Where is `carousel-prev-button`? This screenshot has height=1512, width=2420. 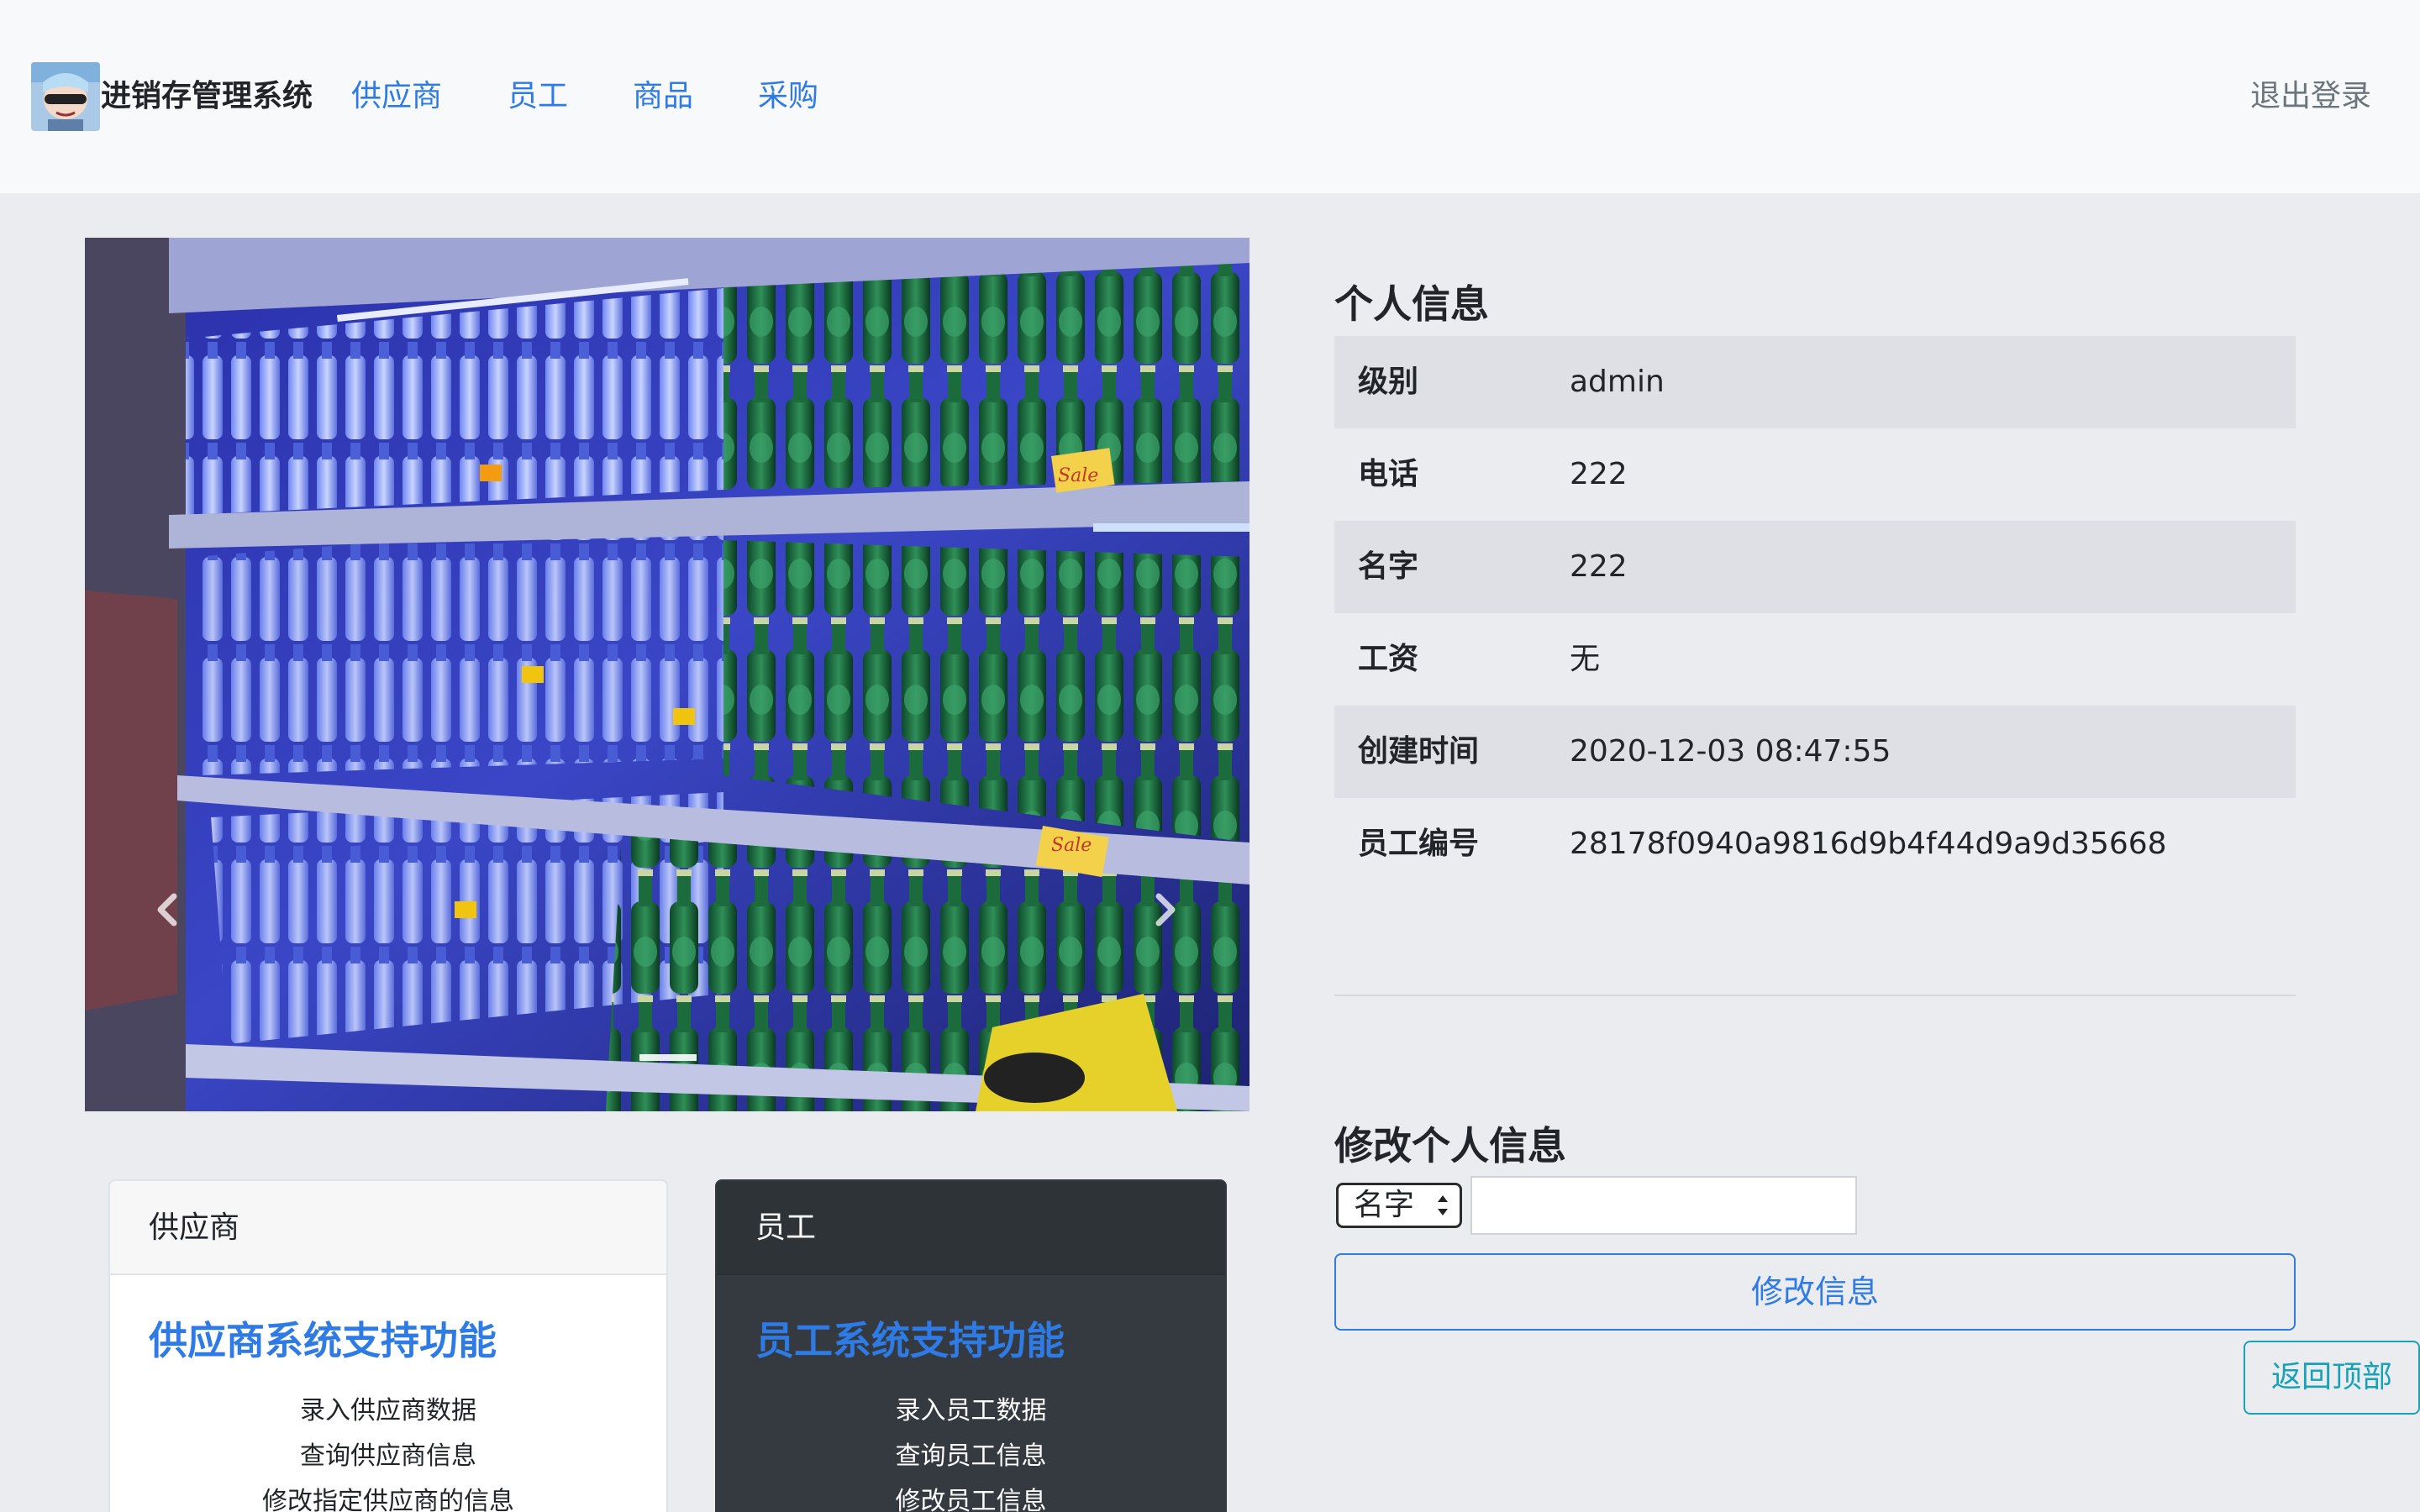 carousel-prev-button is located at coordinates (169, 910).